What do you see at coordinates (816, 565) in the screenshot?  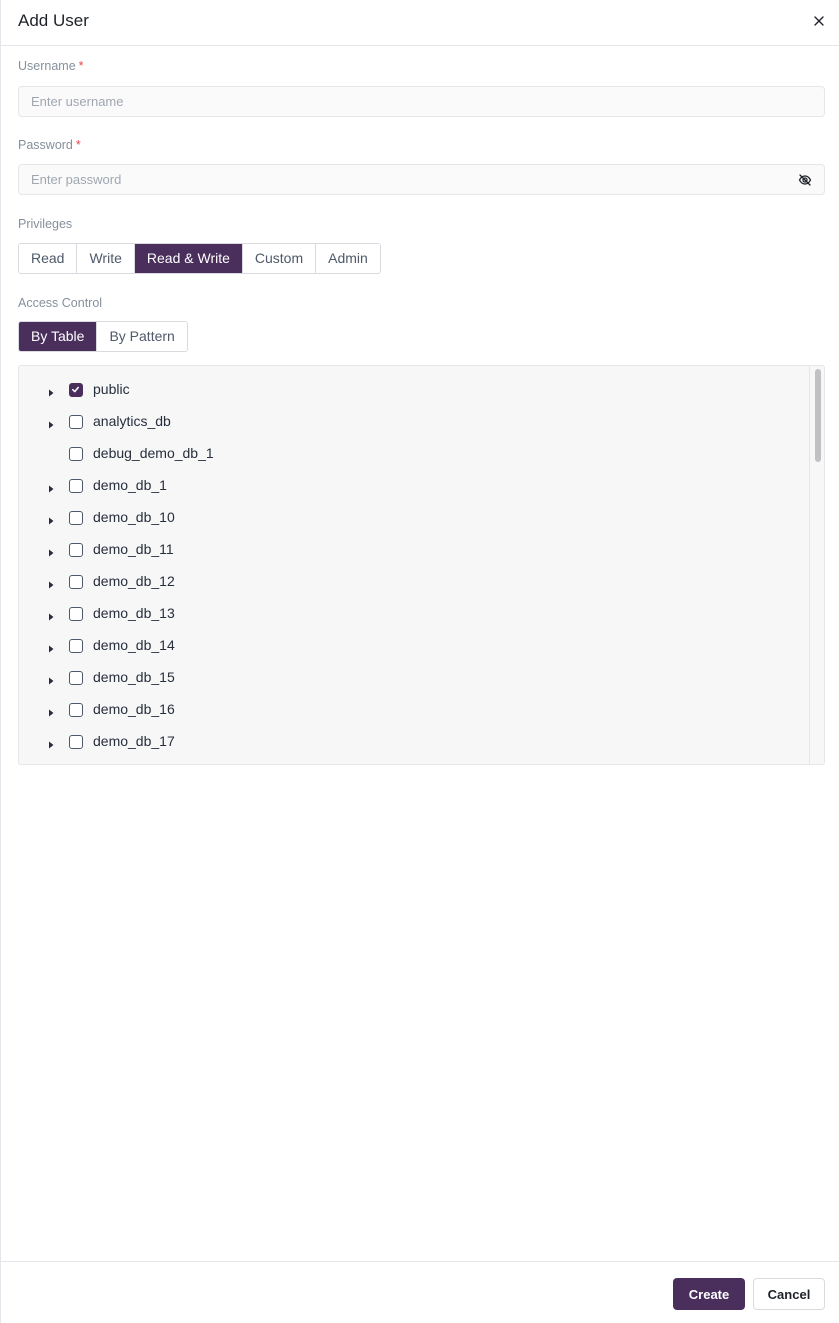 I see `tree-scrollbar` at bounding box center [816, 565].